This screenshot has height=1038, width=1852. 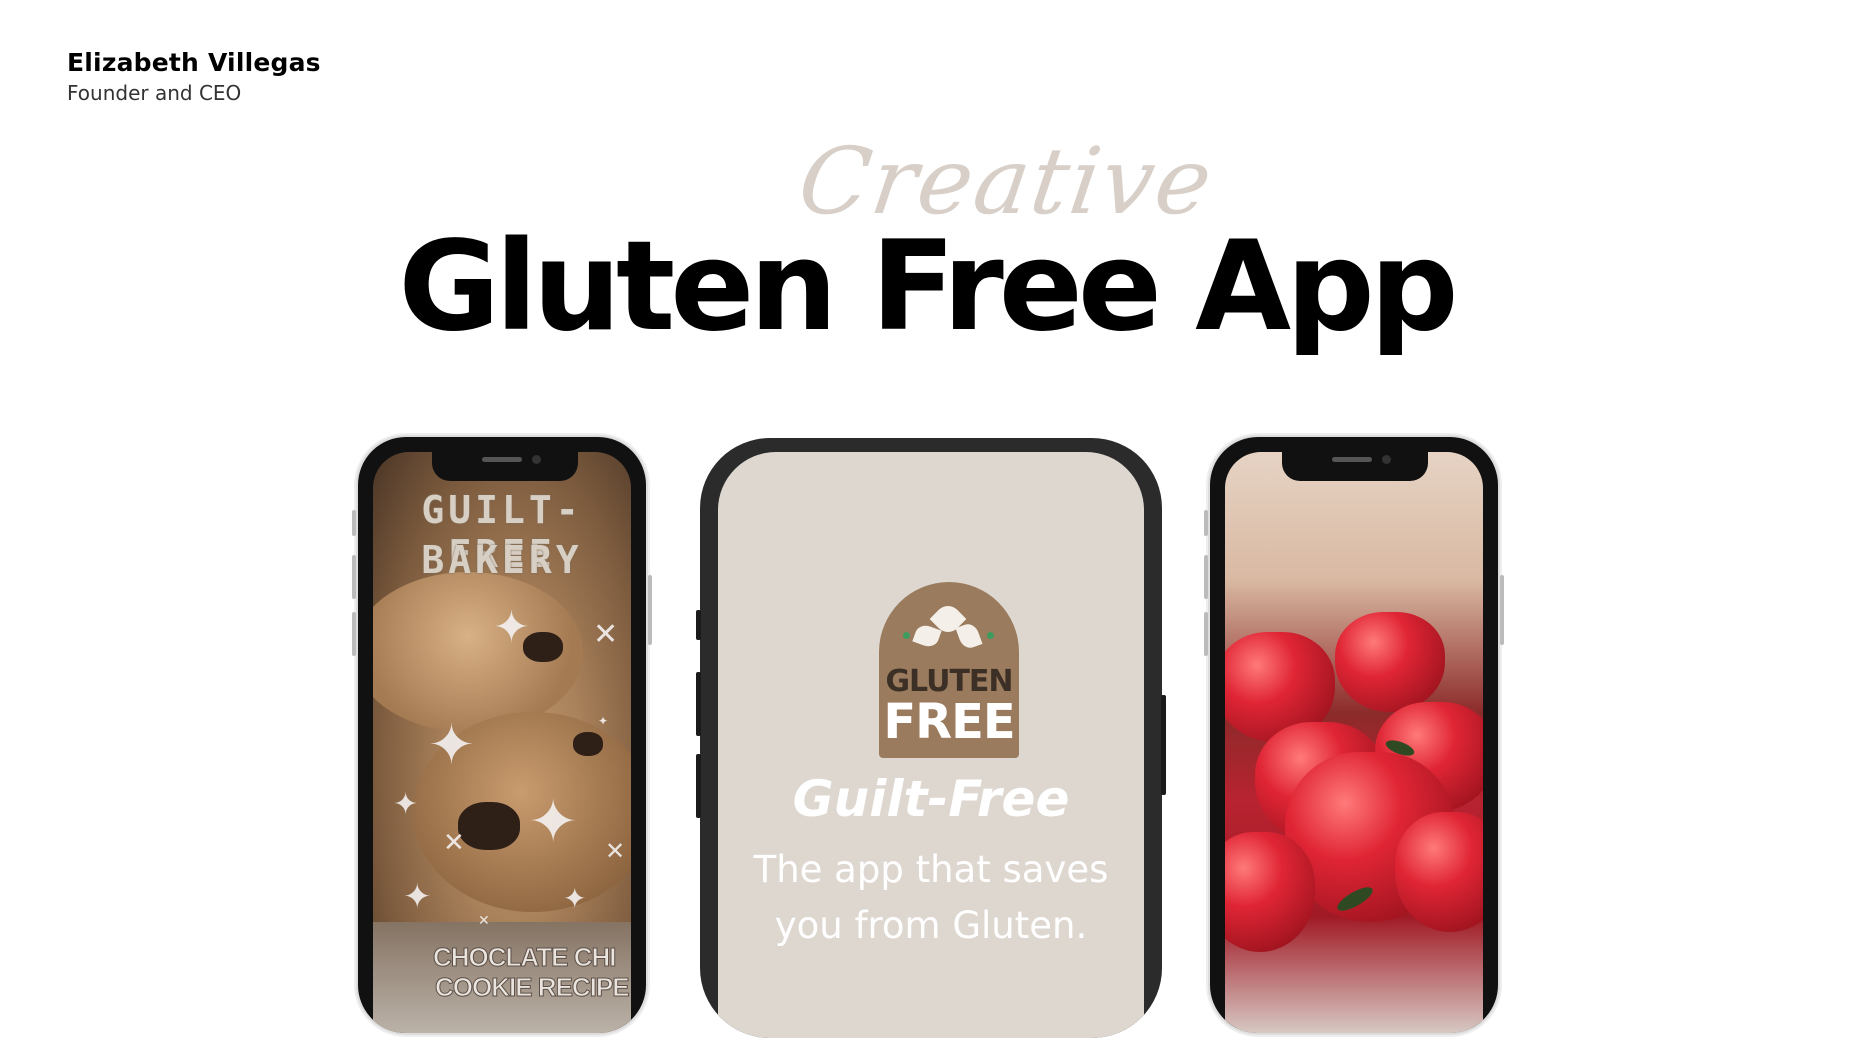 I want to click on phone-mockup-strawberries, so click(x=1354, y=735).